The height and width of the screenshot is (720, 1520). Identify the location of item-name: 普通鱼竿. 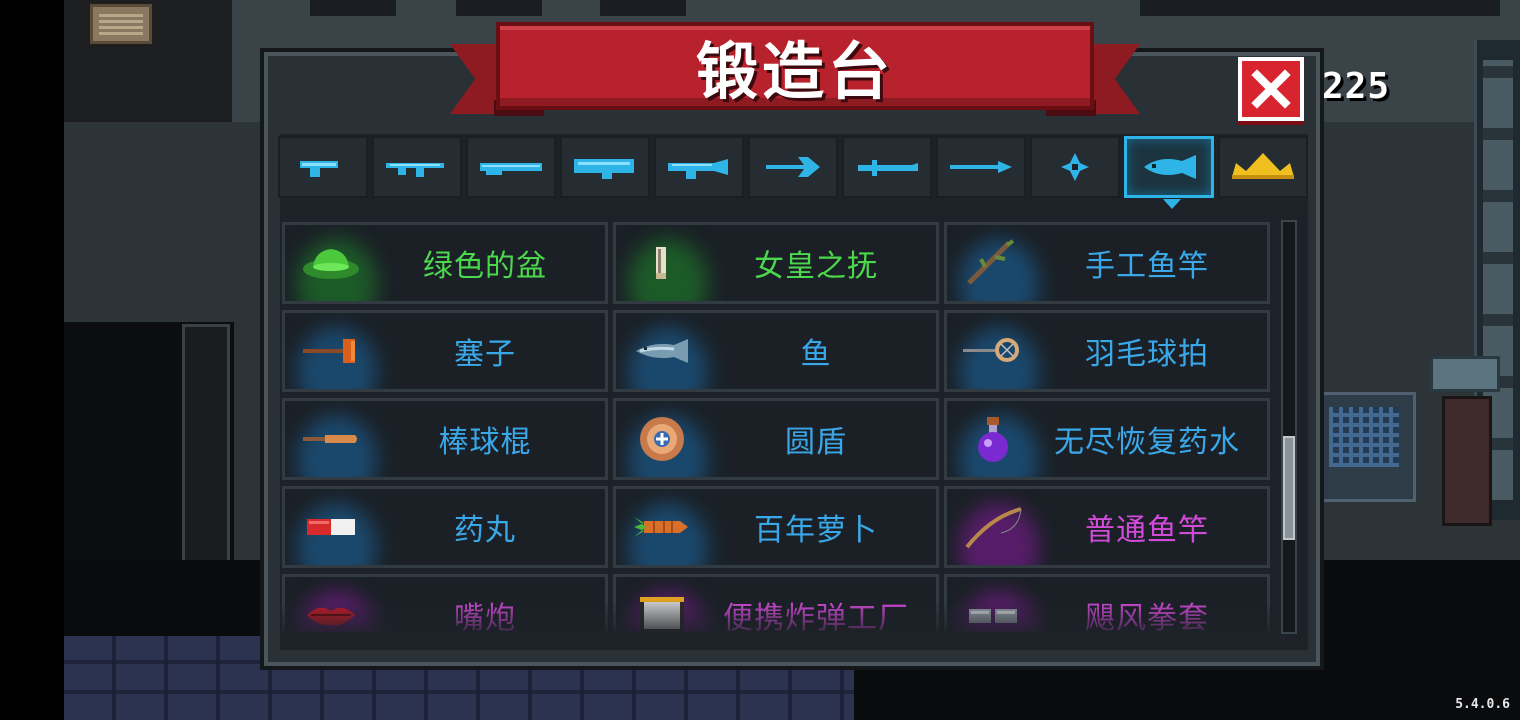
(1147, 530).